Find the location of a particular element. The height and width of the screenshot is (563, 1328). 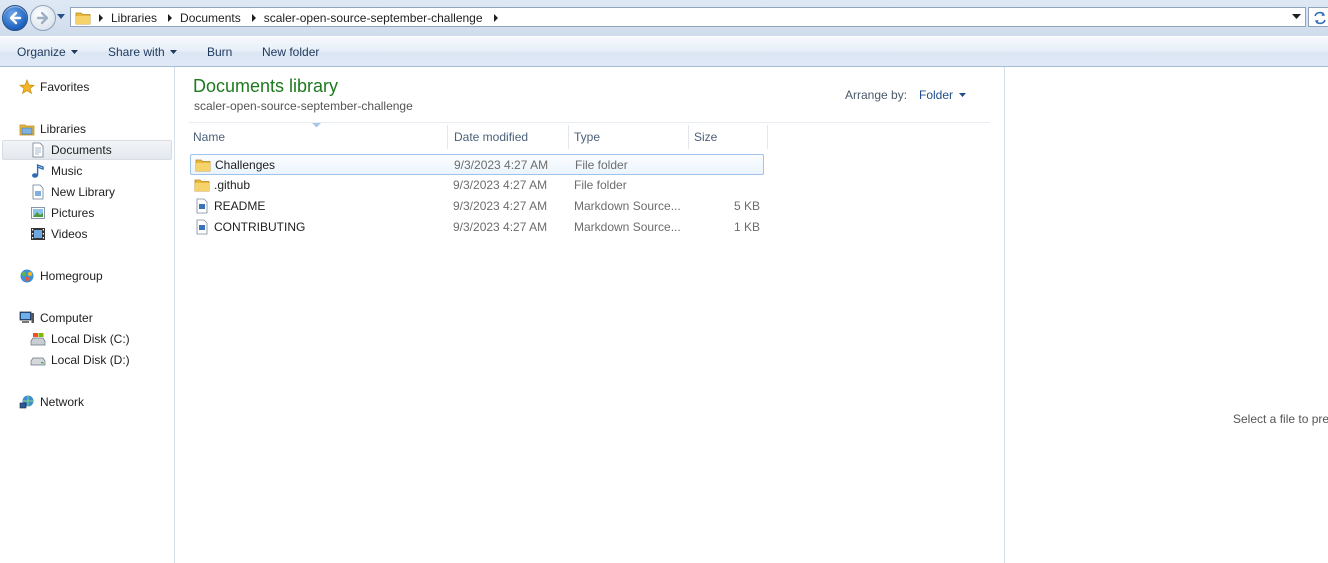

organize-label: Organize is located at coordinates (41, 52).